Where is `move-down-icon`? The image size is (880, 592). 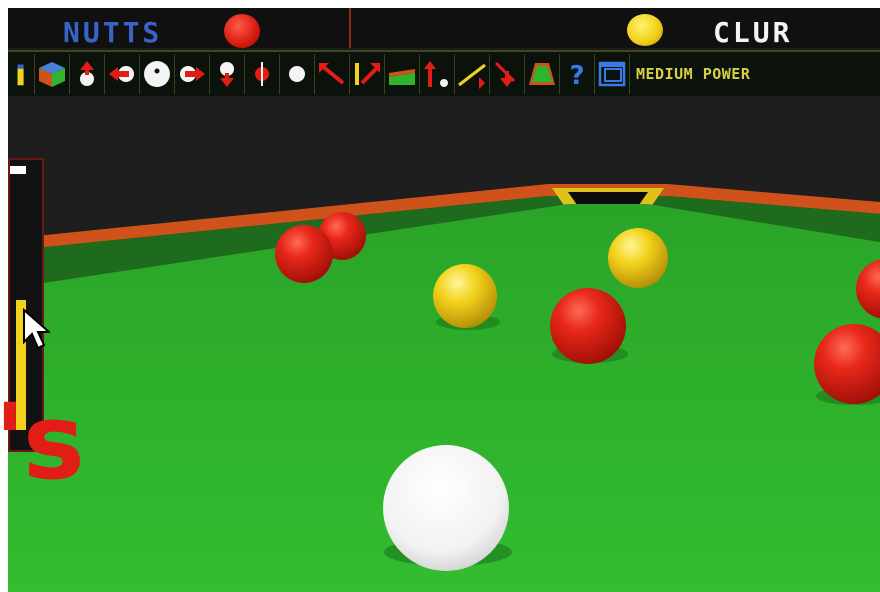
move-down-icon is located at coordinates (227, 74).